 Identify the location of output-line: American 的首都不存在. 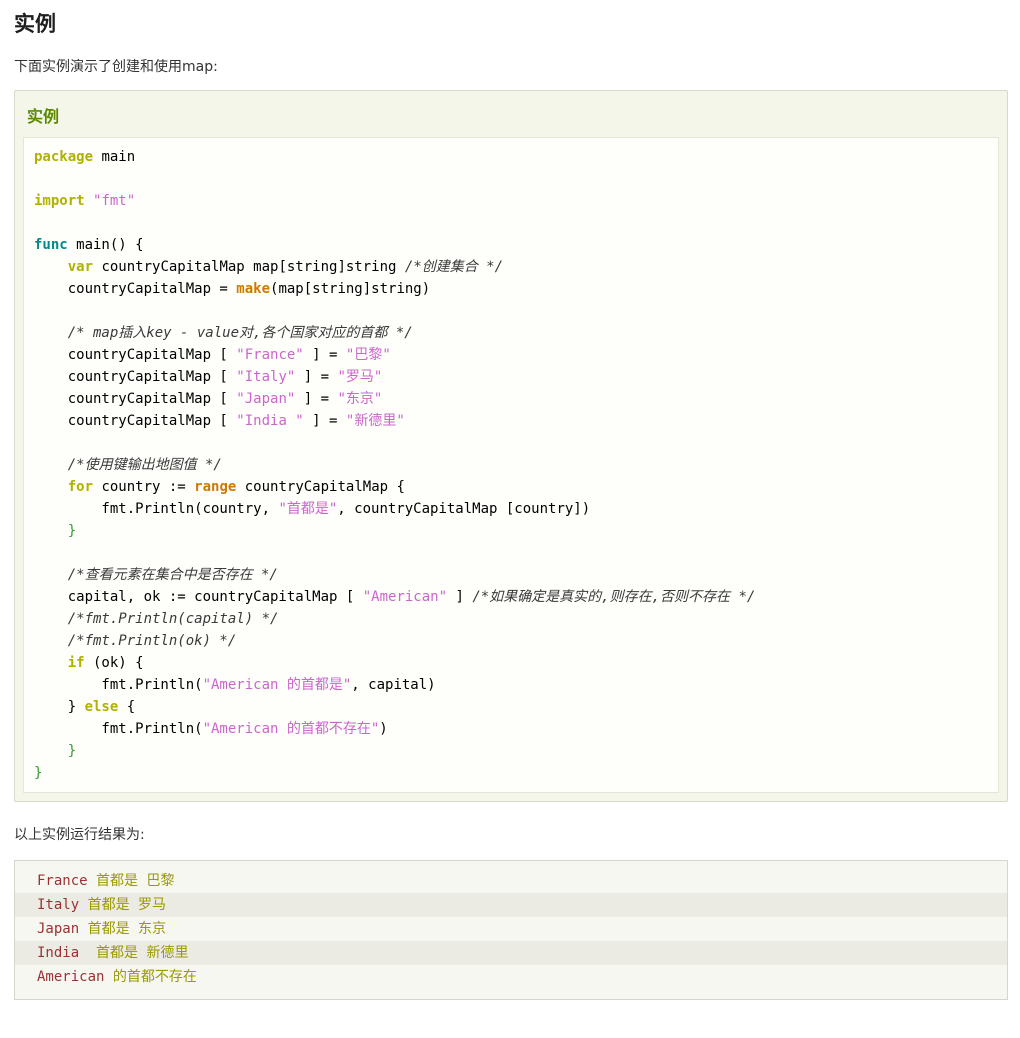
(117, 977).